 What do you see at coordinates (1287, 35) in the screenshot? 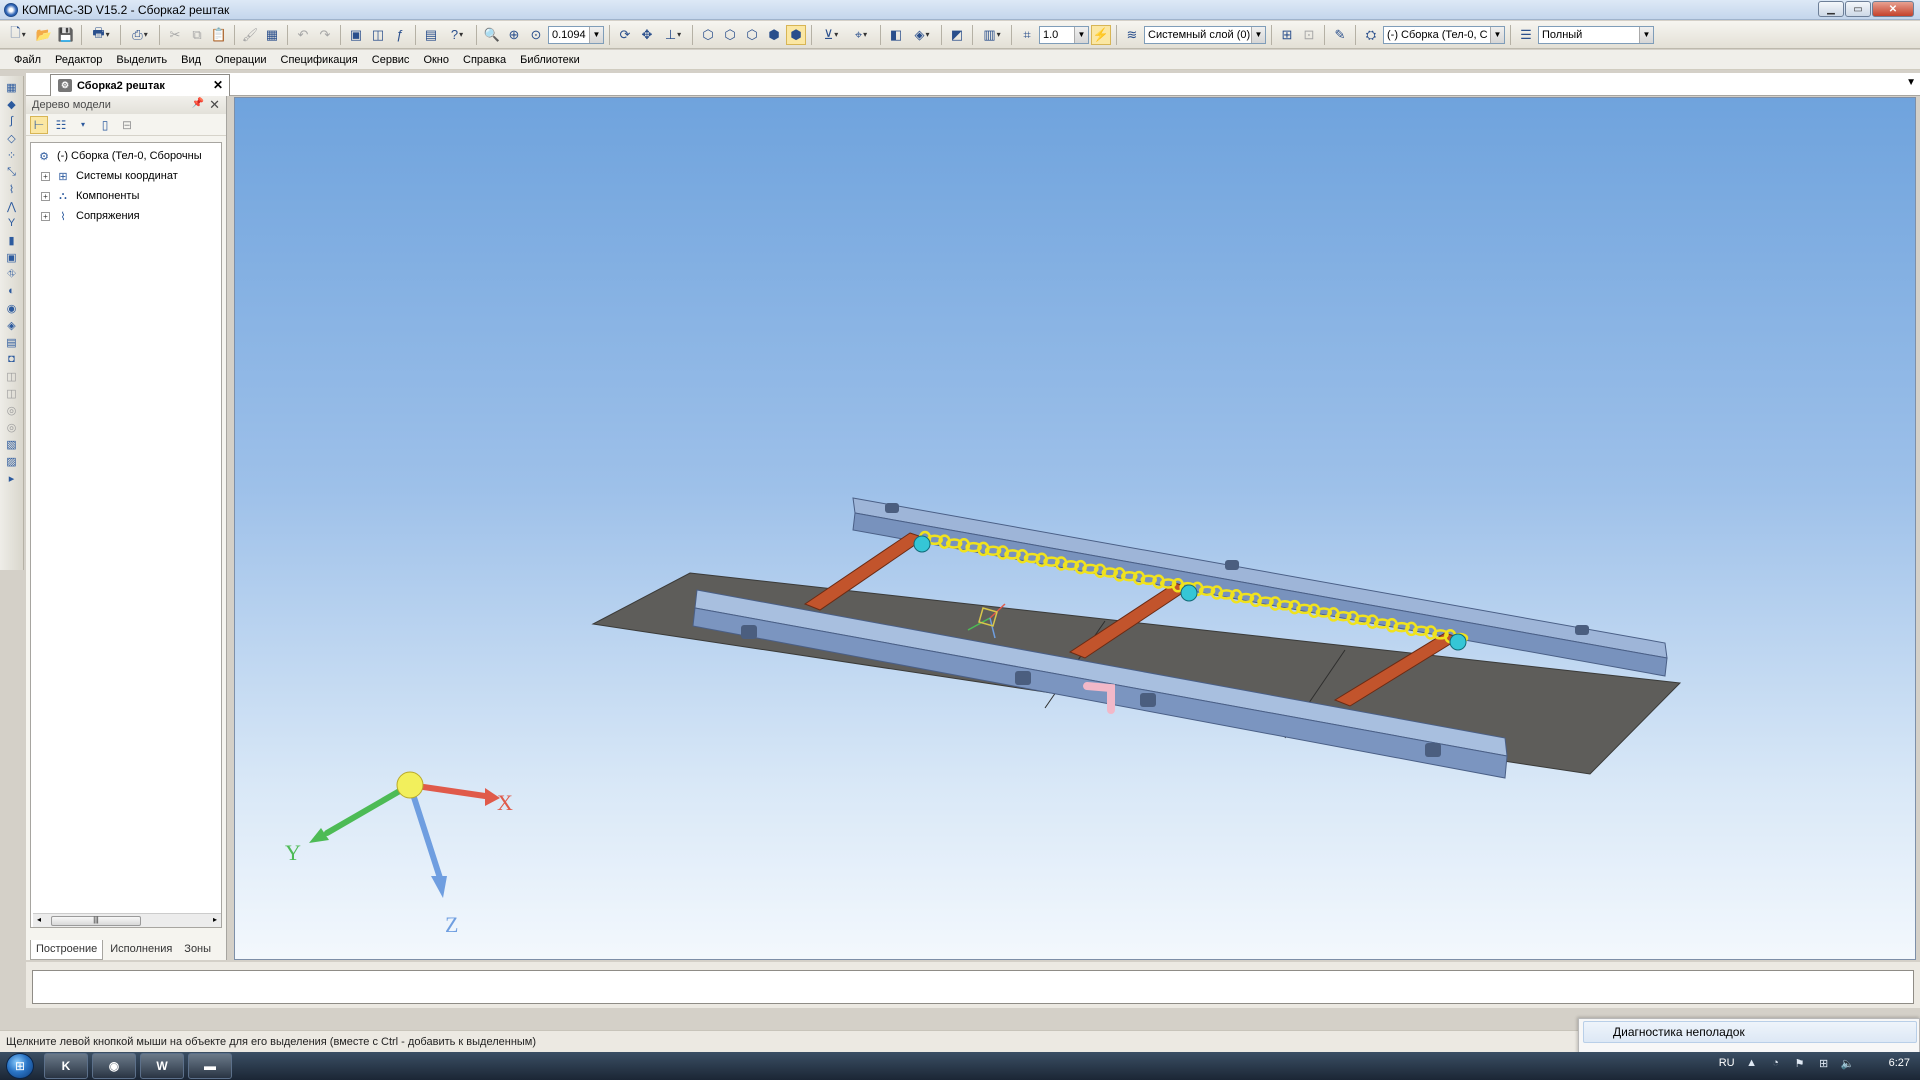
I see `origin-button: ⊞` at bounding box center [1287, 35].